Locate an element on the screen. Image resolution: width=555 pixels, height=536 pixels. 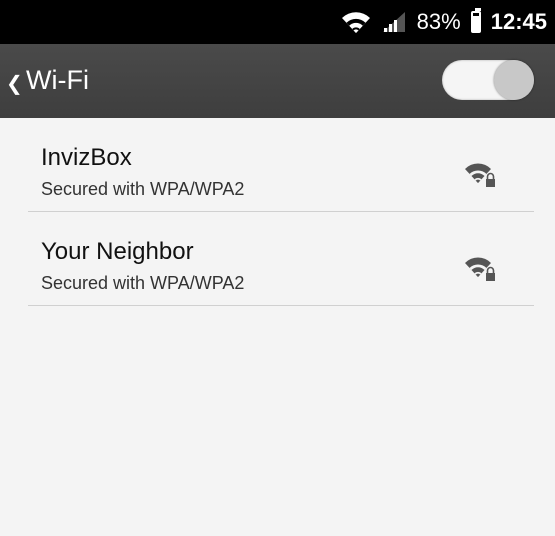
page-title: Wi-Fi is located at coordinates (57, 80).